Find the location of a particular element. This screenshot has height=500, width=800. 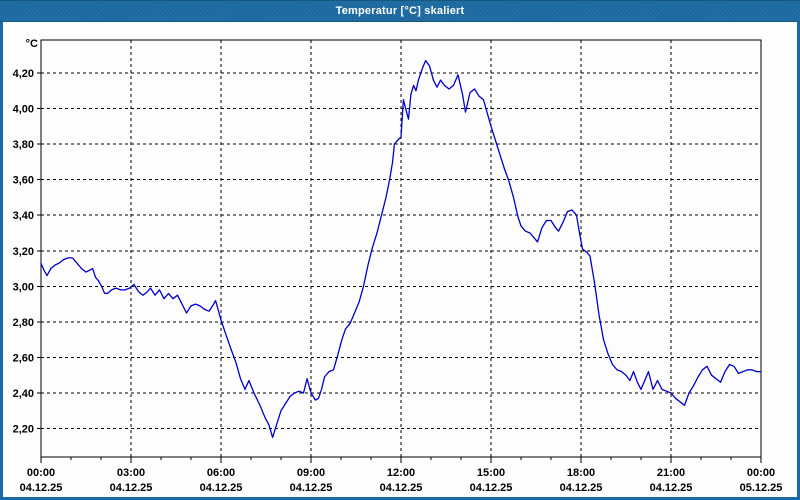

x-tick-time-label: 03:00 is located at coordinates (131, 473).